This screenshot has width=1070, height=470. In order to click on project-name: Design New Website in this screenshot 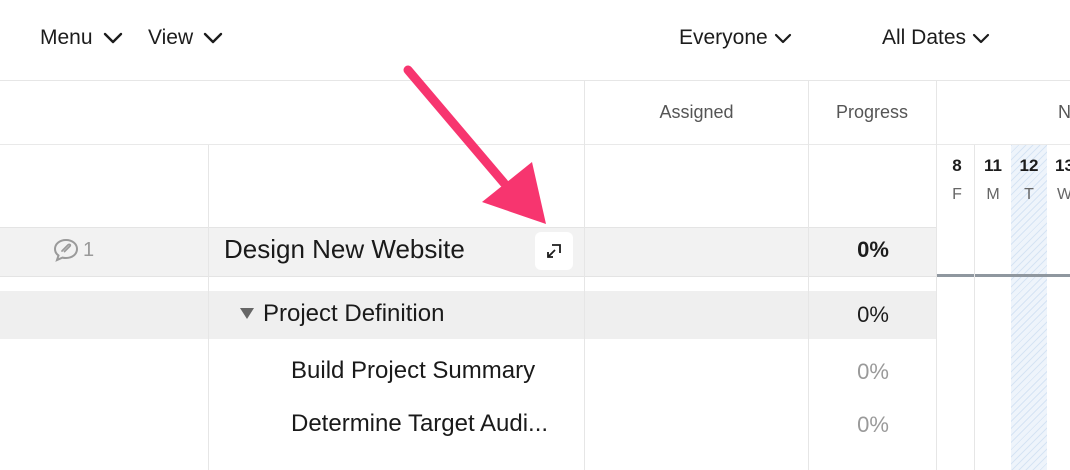, I will do `click(344, 249)`.